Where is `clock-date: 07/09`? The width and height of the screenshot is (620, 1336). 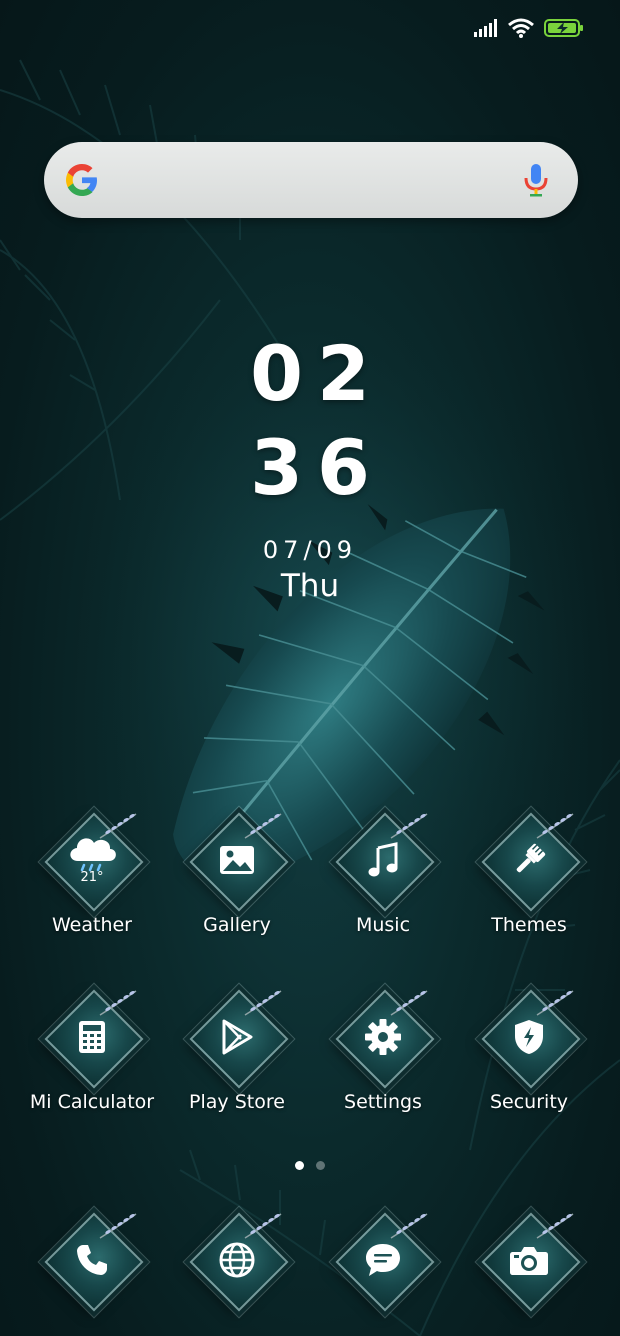
clock-date: 07/09 is located at coordinates (310, 550).